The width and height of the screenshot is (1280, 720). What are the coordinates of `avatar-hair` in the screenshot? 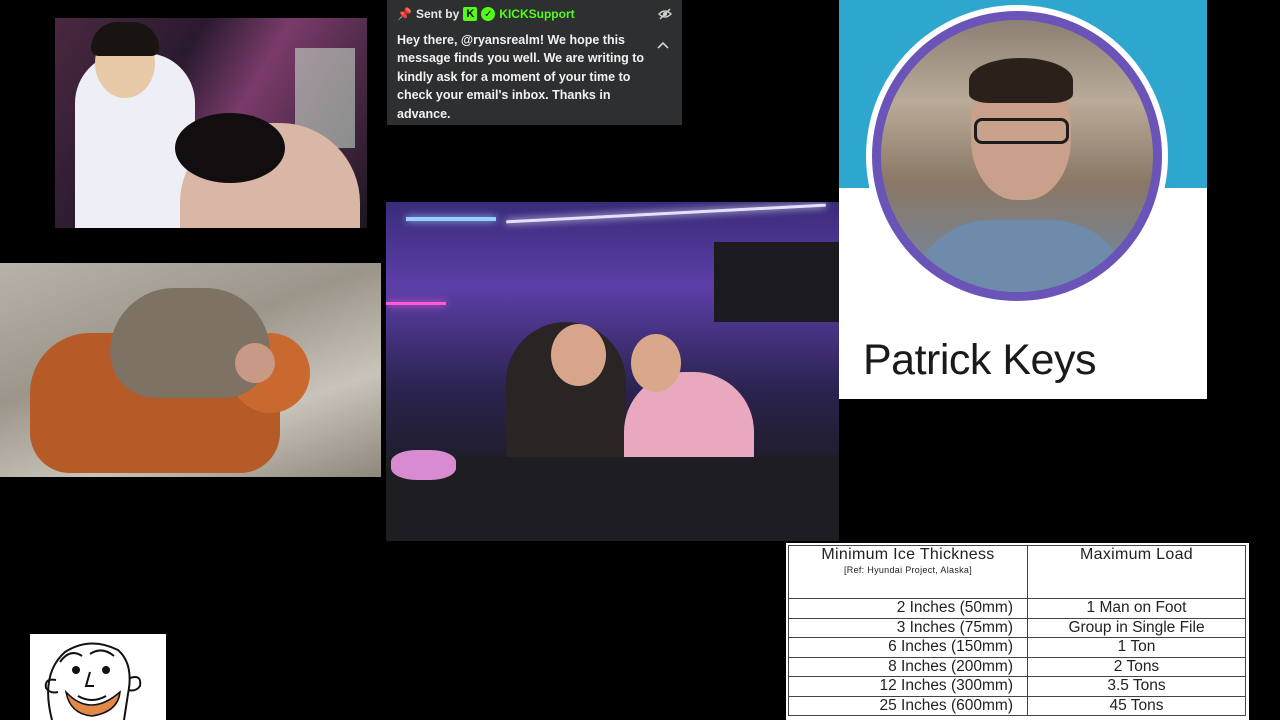 It's located at (1021, 80).